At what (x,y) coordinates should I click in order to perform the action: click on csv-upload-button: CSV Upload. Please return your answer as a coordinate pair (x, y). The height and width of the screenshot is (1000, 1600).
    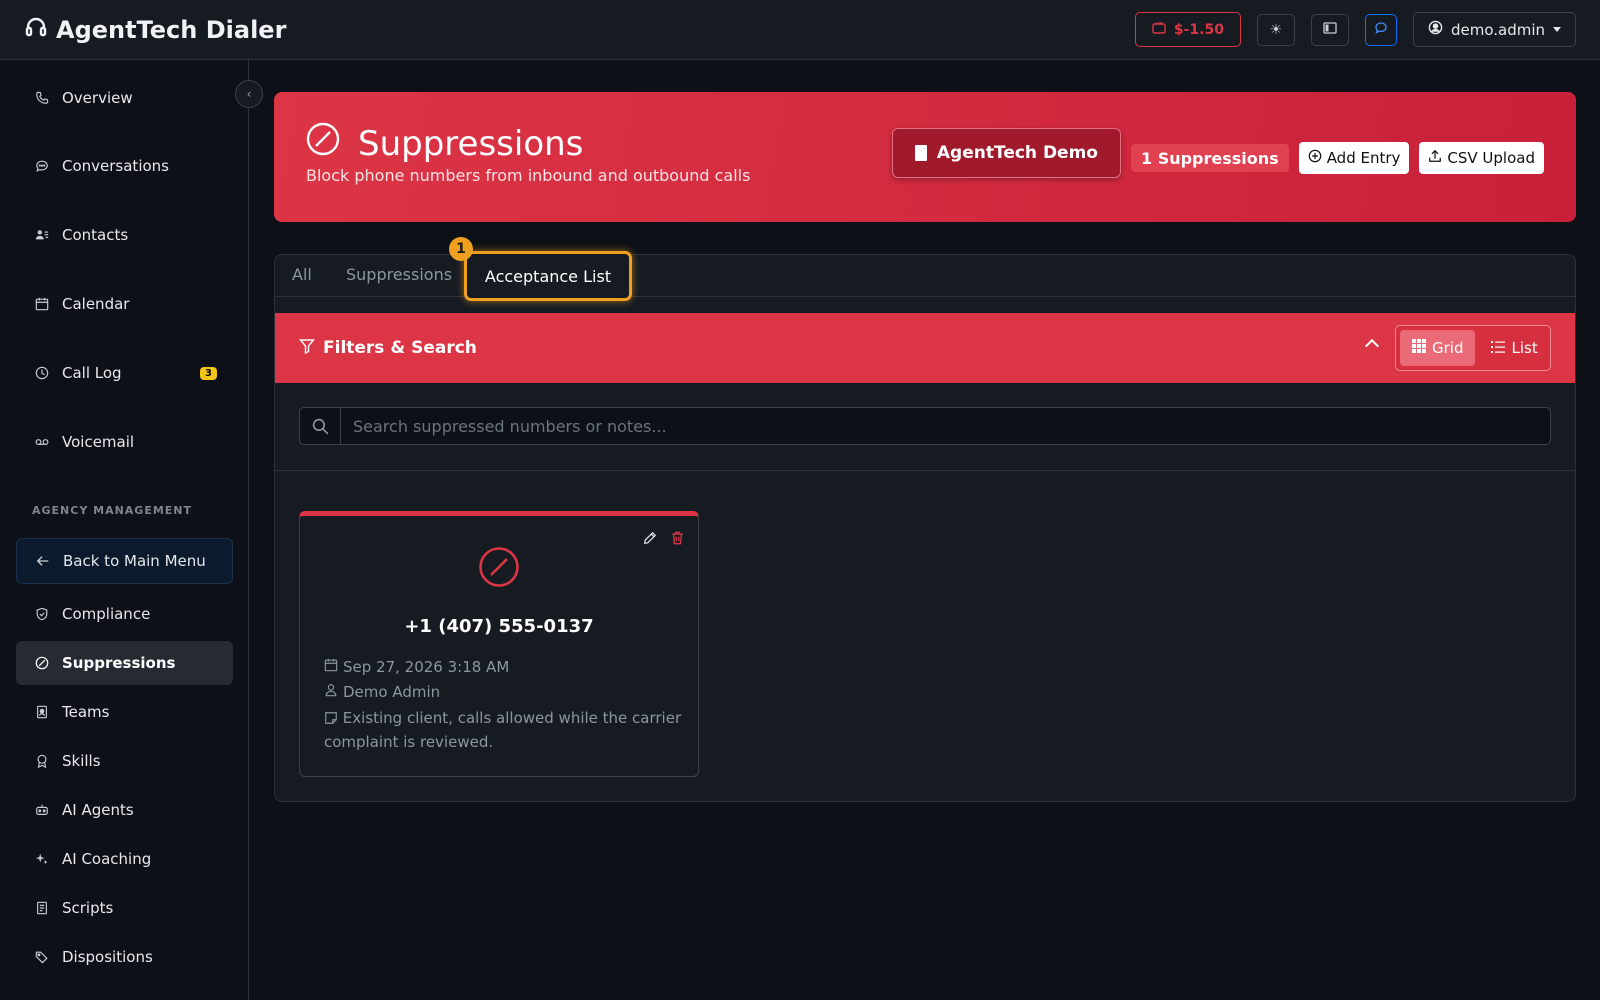
    Looking at the image, I should click on (1481, 158).